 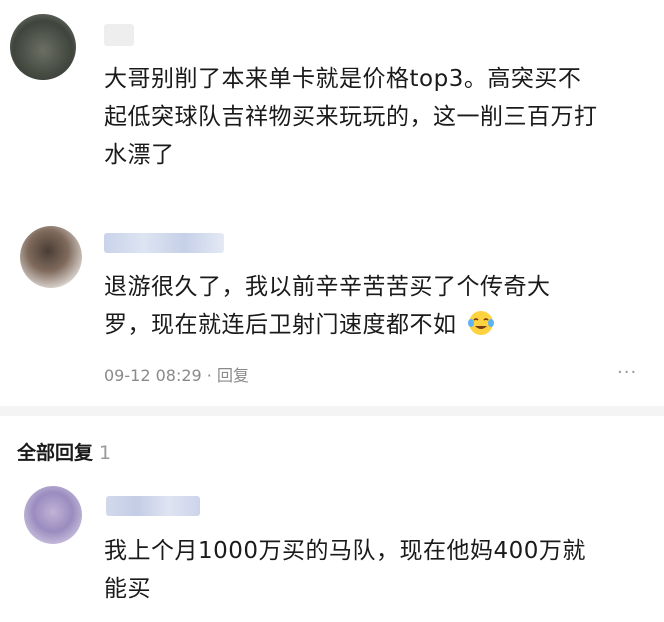 I want to click on reply-button: 回复, so click(x=233, y=375).